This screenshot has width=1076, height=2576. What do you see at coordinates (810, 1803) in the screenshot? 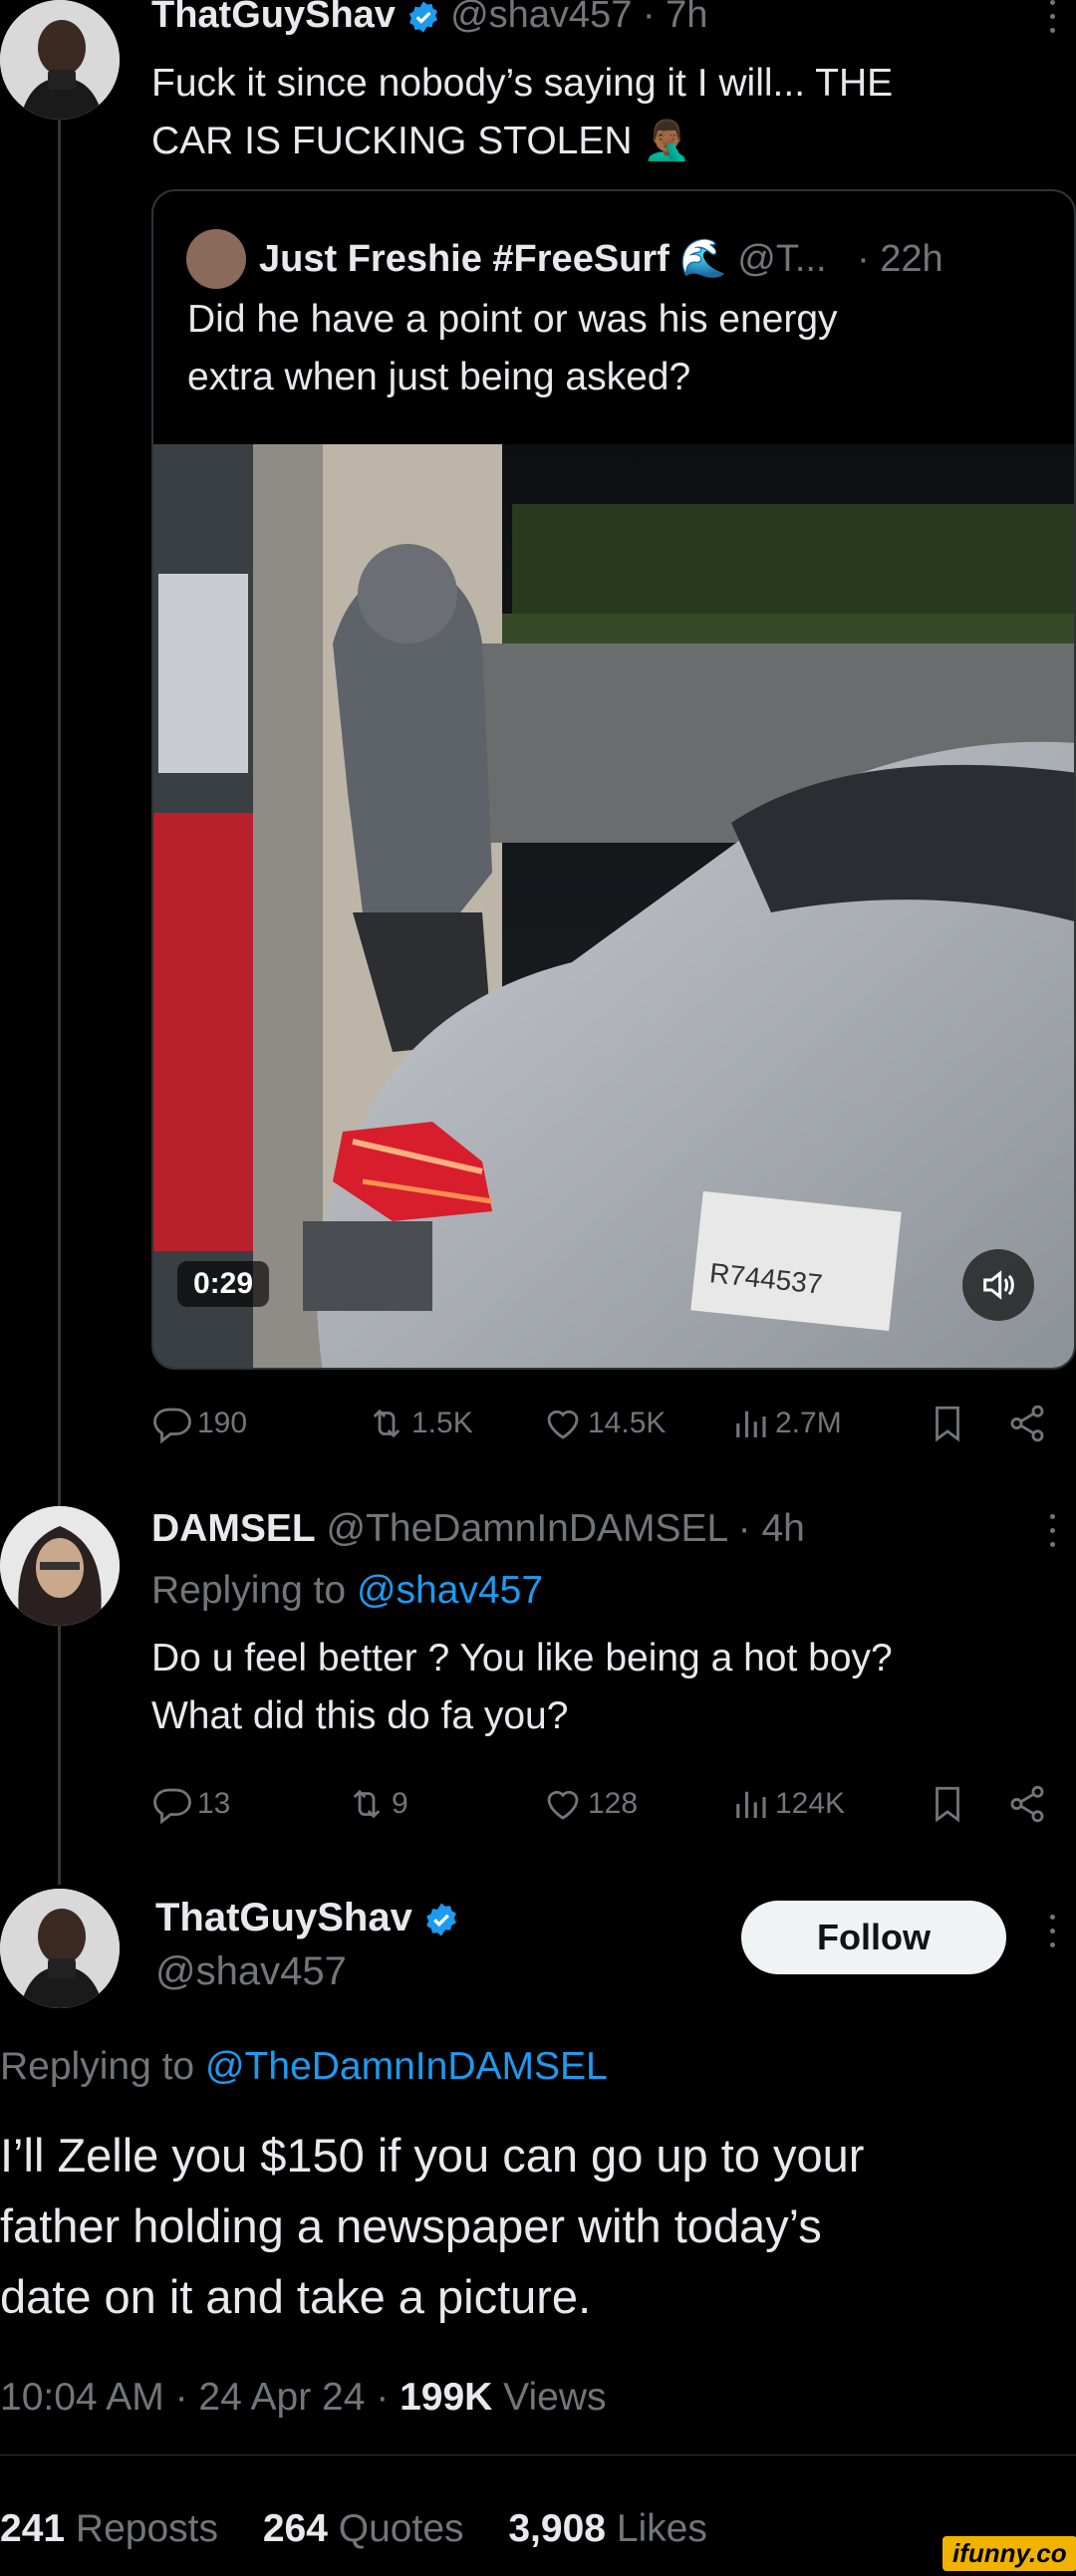
I see `views-count: 124K` at bounding box center [810, 1803].